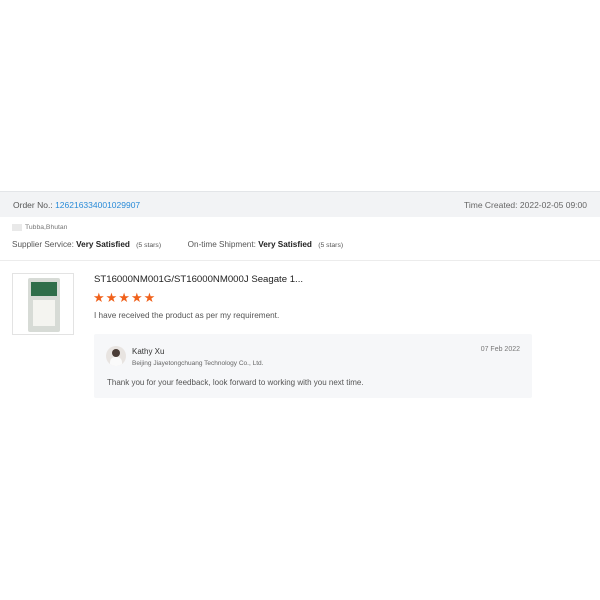 The height and width of the screenshot is (600, 600). I want to click on reply-date: 07 Feb 2022, so click(500, 349).